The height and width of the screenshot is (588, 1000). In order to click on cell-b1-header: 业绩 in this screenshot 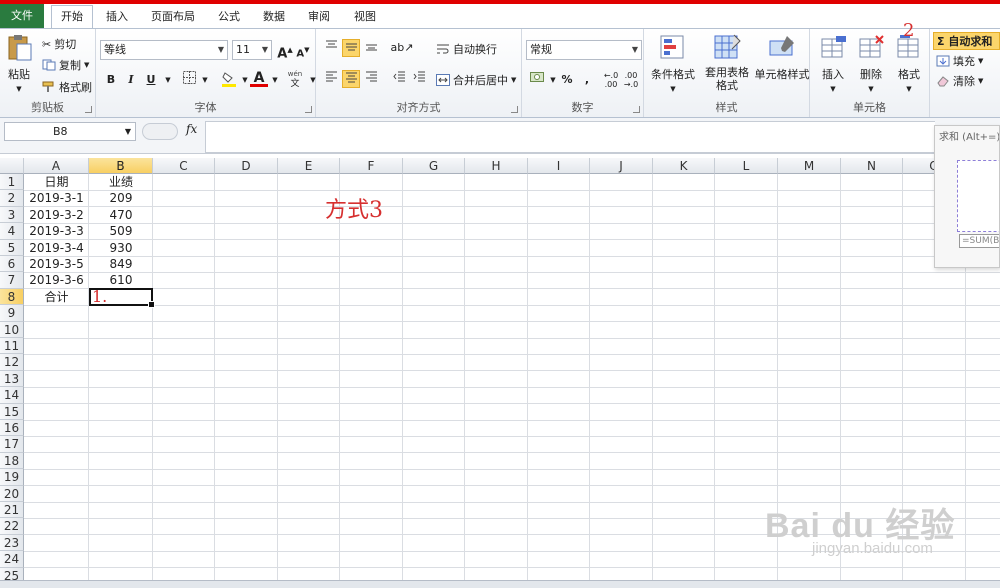, I will do `click(121, 182)`.